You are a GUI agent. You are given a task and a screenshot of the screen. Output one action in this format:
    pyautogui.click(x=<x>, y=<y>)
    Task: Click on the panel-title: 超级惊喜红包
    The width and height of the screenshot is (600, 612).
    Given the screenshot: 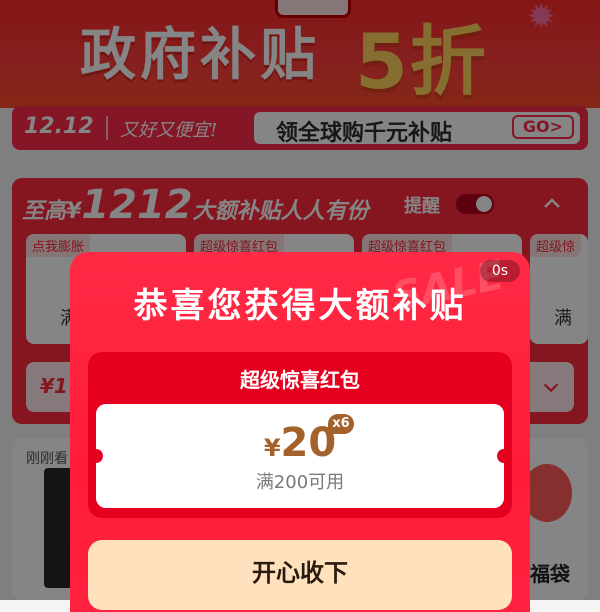 What is the action you would take?
    pyautogui.click(x=300, y=380)
    